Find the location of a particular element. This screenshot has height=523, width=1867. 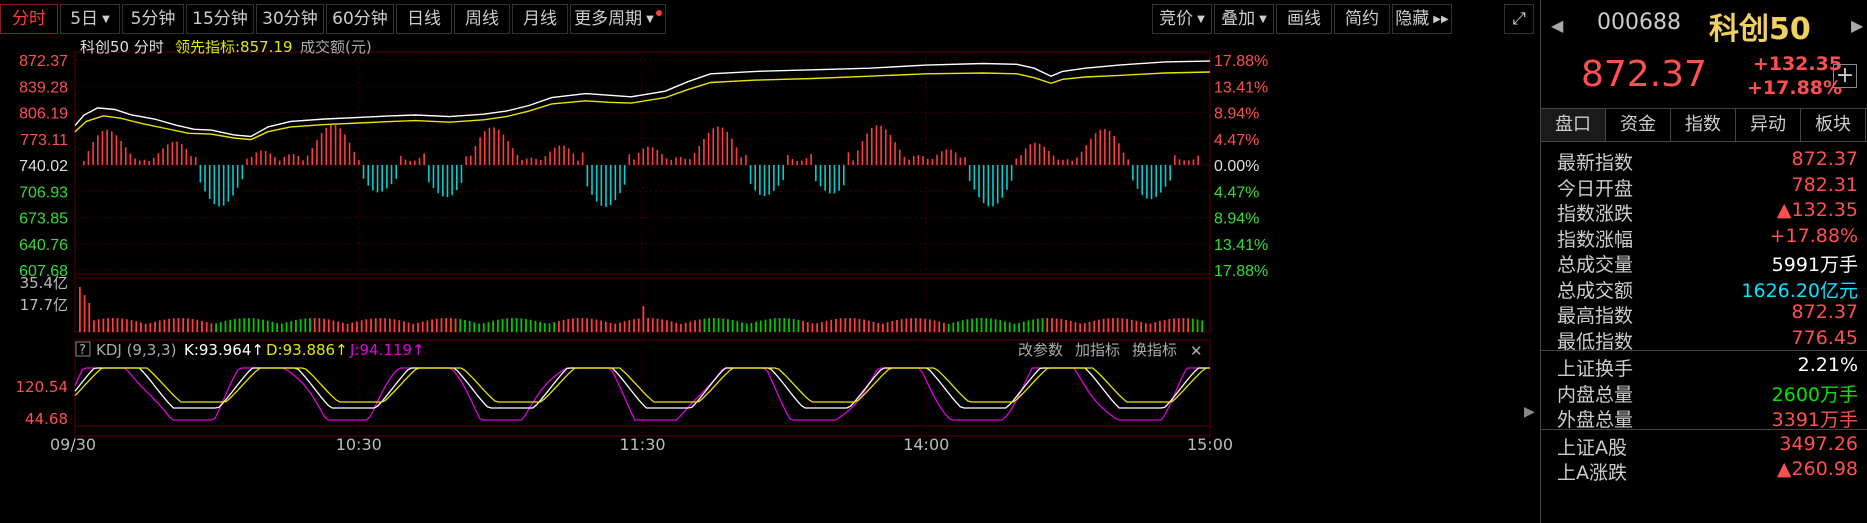

period-tab-label: 5分钟 is located at coordinates (153, 19).